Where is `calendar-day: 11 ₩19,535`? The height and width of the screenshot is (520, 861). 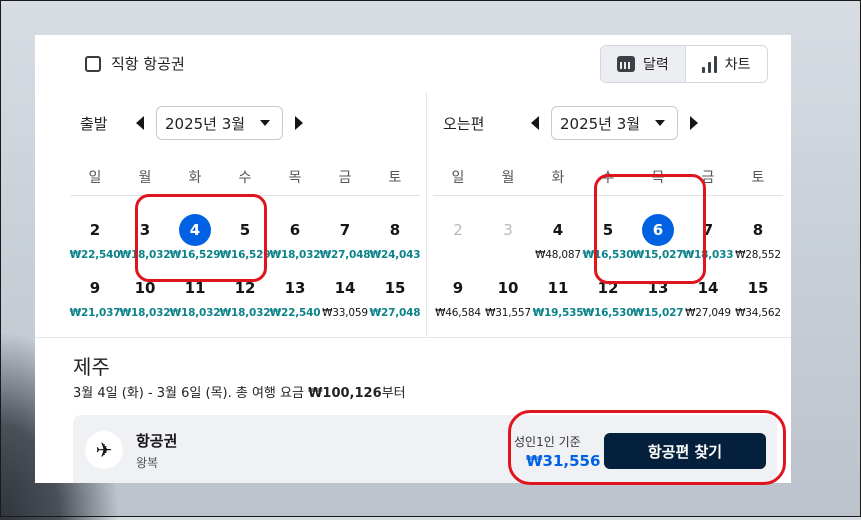
calendar-day: 11 ₩19,535 is located at coordinates (558, 301).